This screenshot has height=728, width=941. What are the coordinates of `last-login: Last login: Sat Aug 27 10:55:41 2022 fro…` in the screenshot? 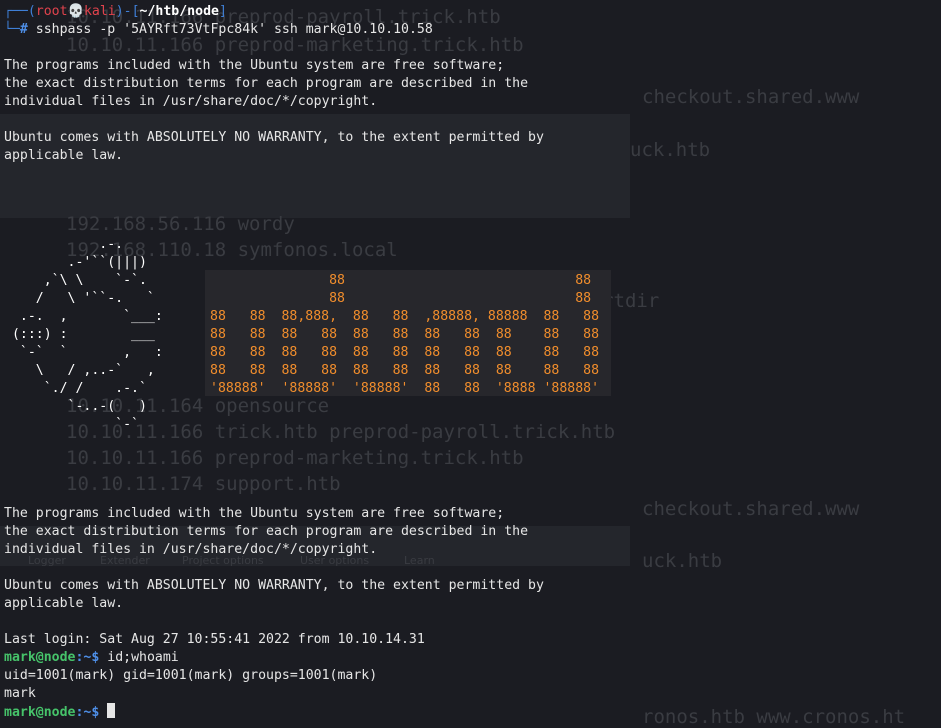 It's located at (214, 639).